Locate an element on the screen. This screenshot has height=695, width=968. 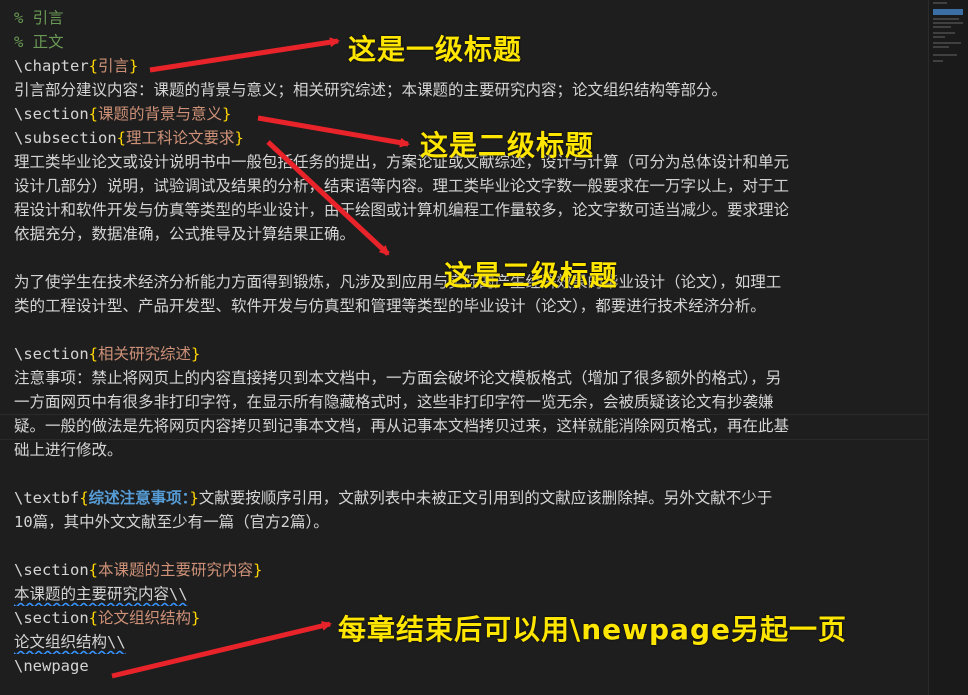
line-text: 文献要按顺序引用，文献列表中未被正文引用到的文献应该删除掉。另外文献不少于 is located at coordinates (485, 498).